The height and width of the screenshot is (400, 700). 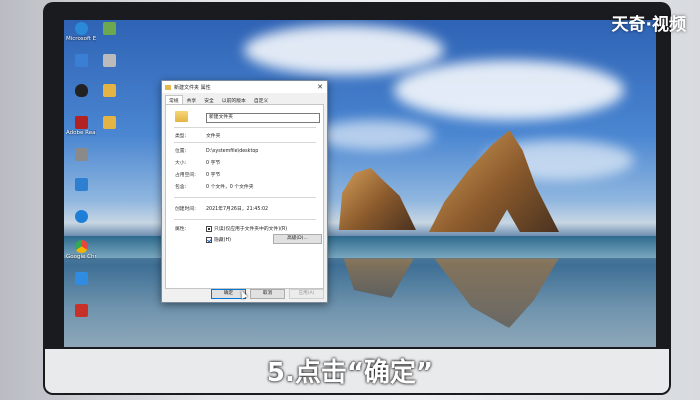 What do you see at coordinates (350, 373) in the screenshot?
I see `step-caption: 5.点击“确定”` at bounding box center [350, 373].